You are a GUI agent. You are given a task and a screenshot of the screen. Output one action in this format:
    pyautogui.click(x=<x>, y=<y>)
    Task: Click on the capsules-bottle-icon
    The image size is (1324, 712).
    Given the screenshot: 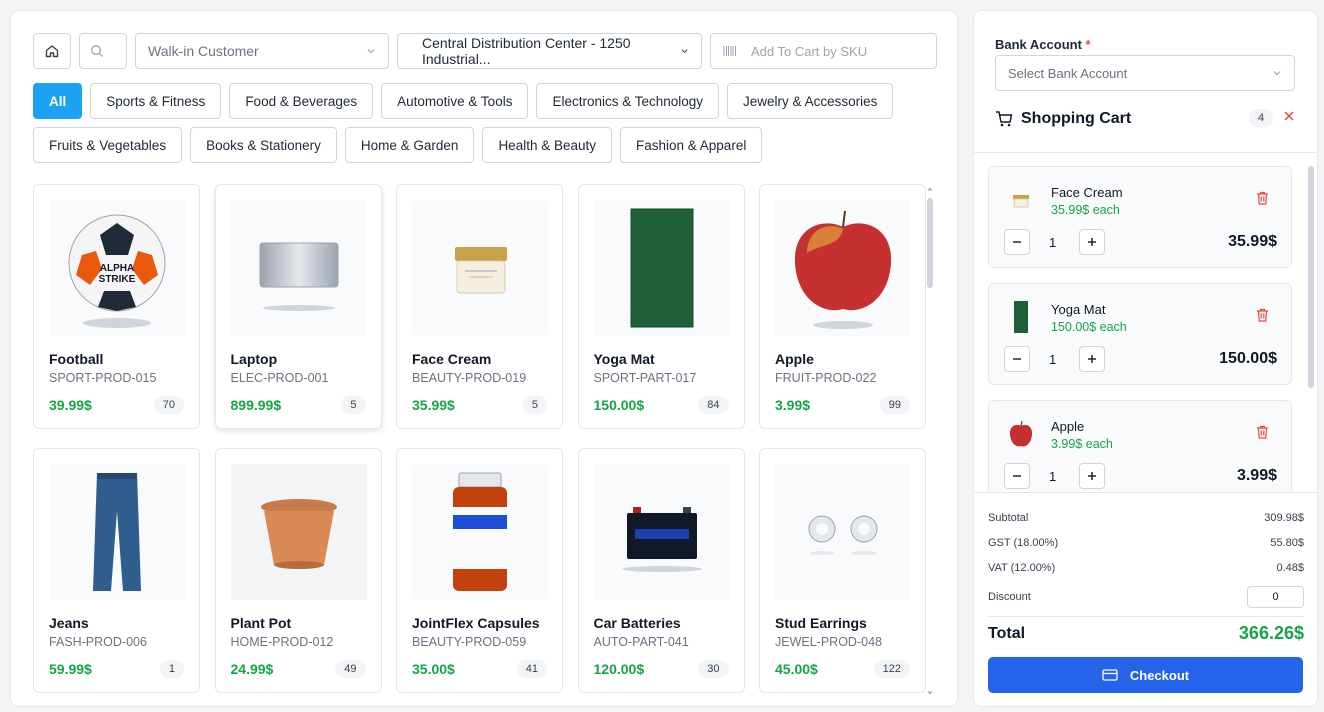 What is the action you would take?
    pyautogui.click(x=480, y=531)
    